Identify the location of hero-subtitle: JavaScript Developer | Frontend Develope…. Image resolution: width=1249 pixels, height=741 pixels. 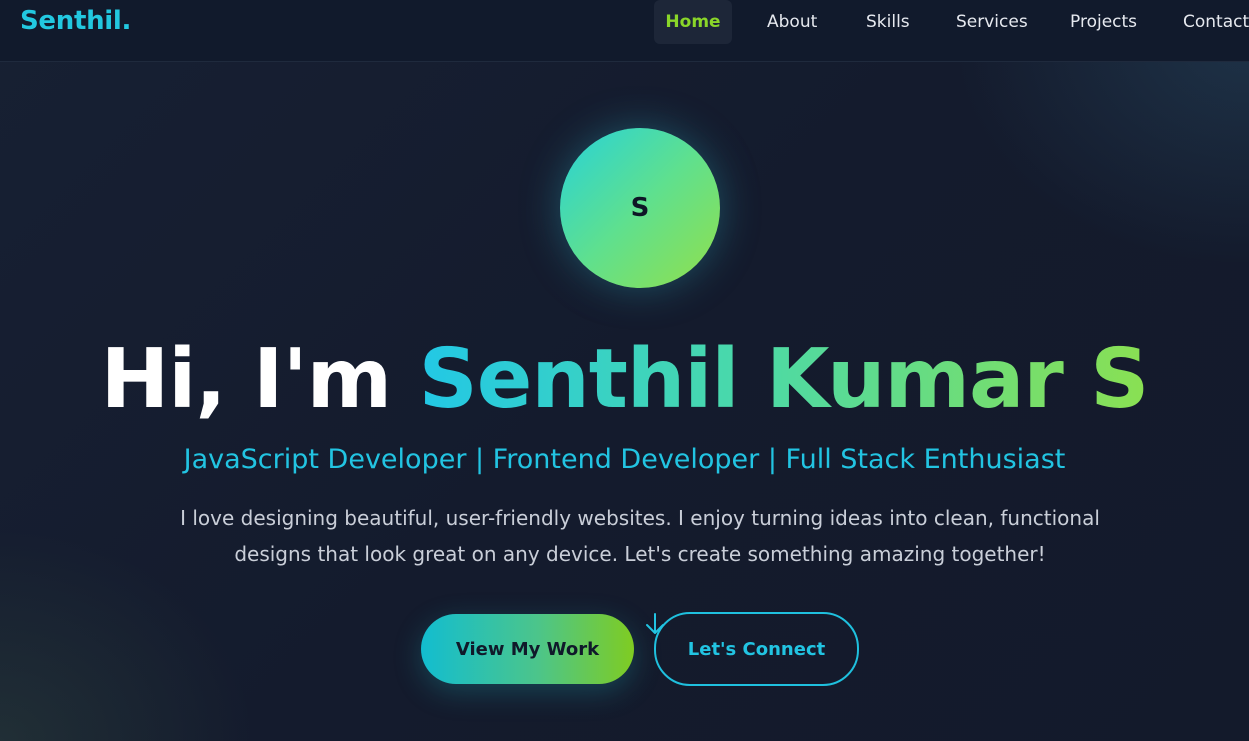
(624, 459).